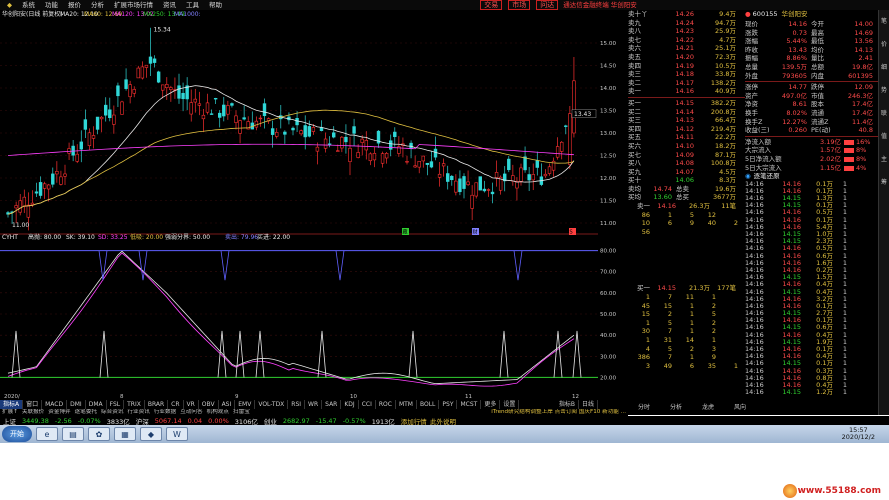 The width and height of the screenshot is (889, 500). I want to click on menu-right-button-1: 市场, so click(519, 5).